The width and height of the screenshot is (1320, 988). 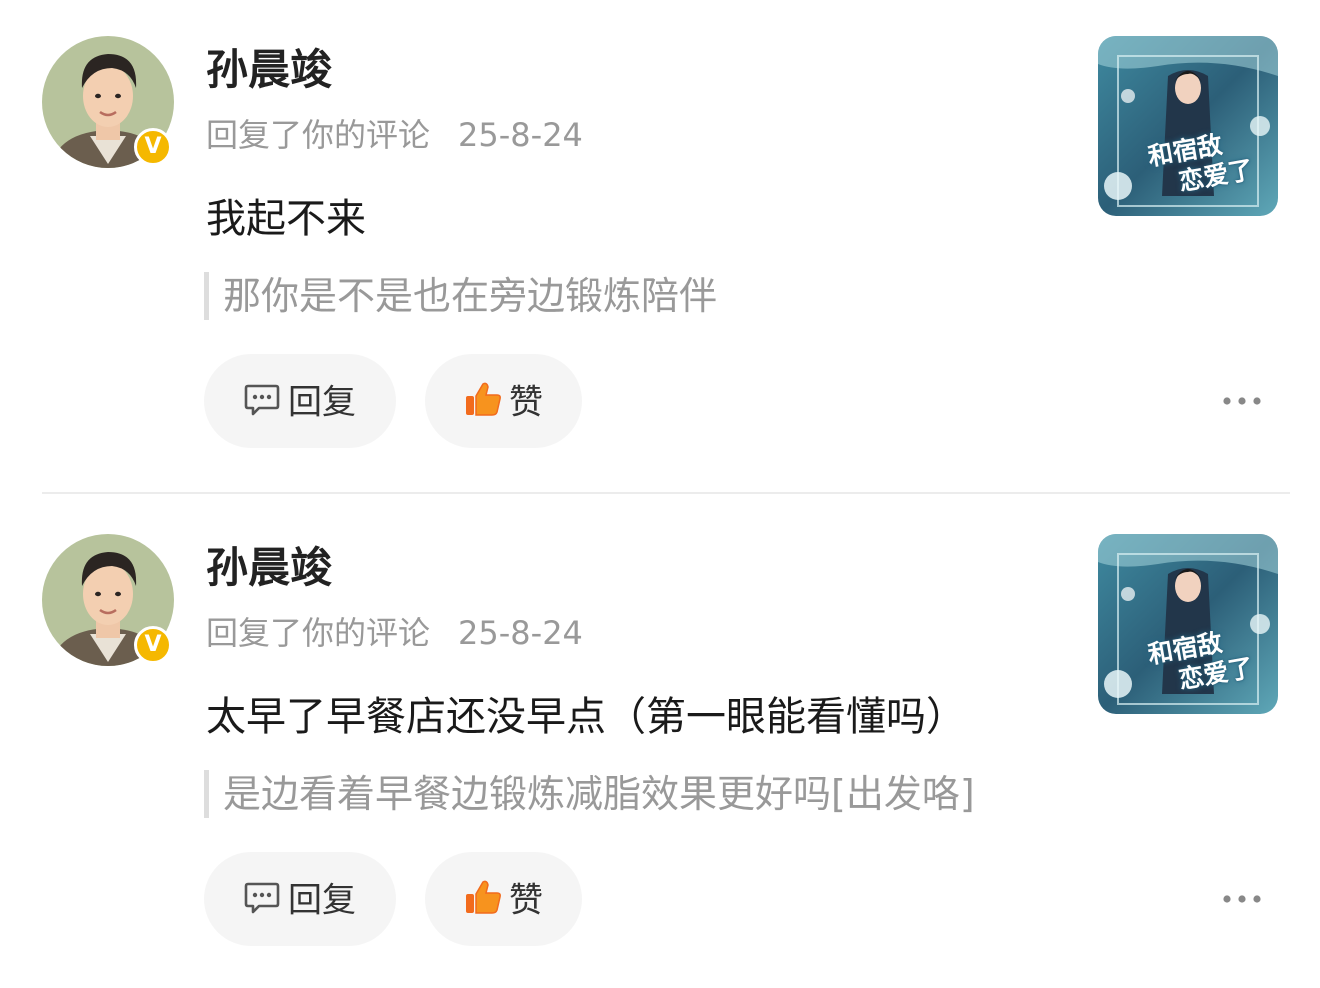 I want to click on quoted-comment: 是边看着早餐边锻炼减脂效果更好吗[出发咯], so click(x=589, y=794).